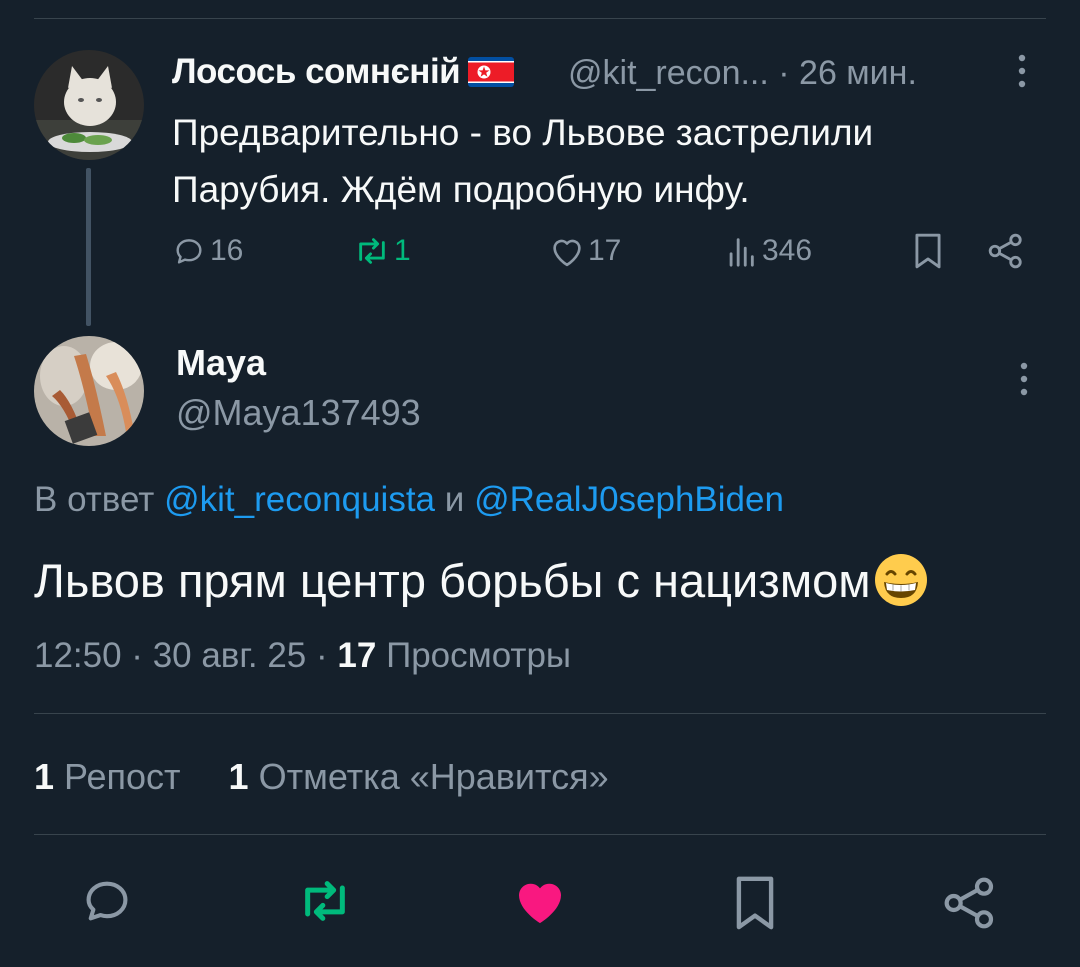  Describe the element at coordinates (299, 499) in the screenshot. I see `mention-link-1: @kit_reconquista` at that location.